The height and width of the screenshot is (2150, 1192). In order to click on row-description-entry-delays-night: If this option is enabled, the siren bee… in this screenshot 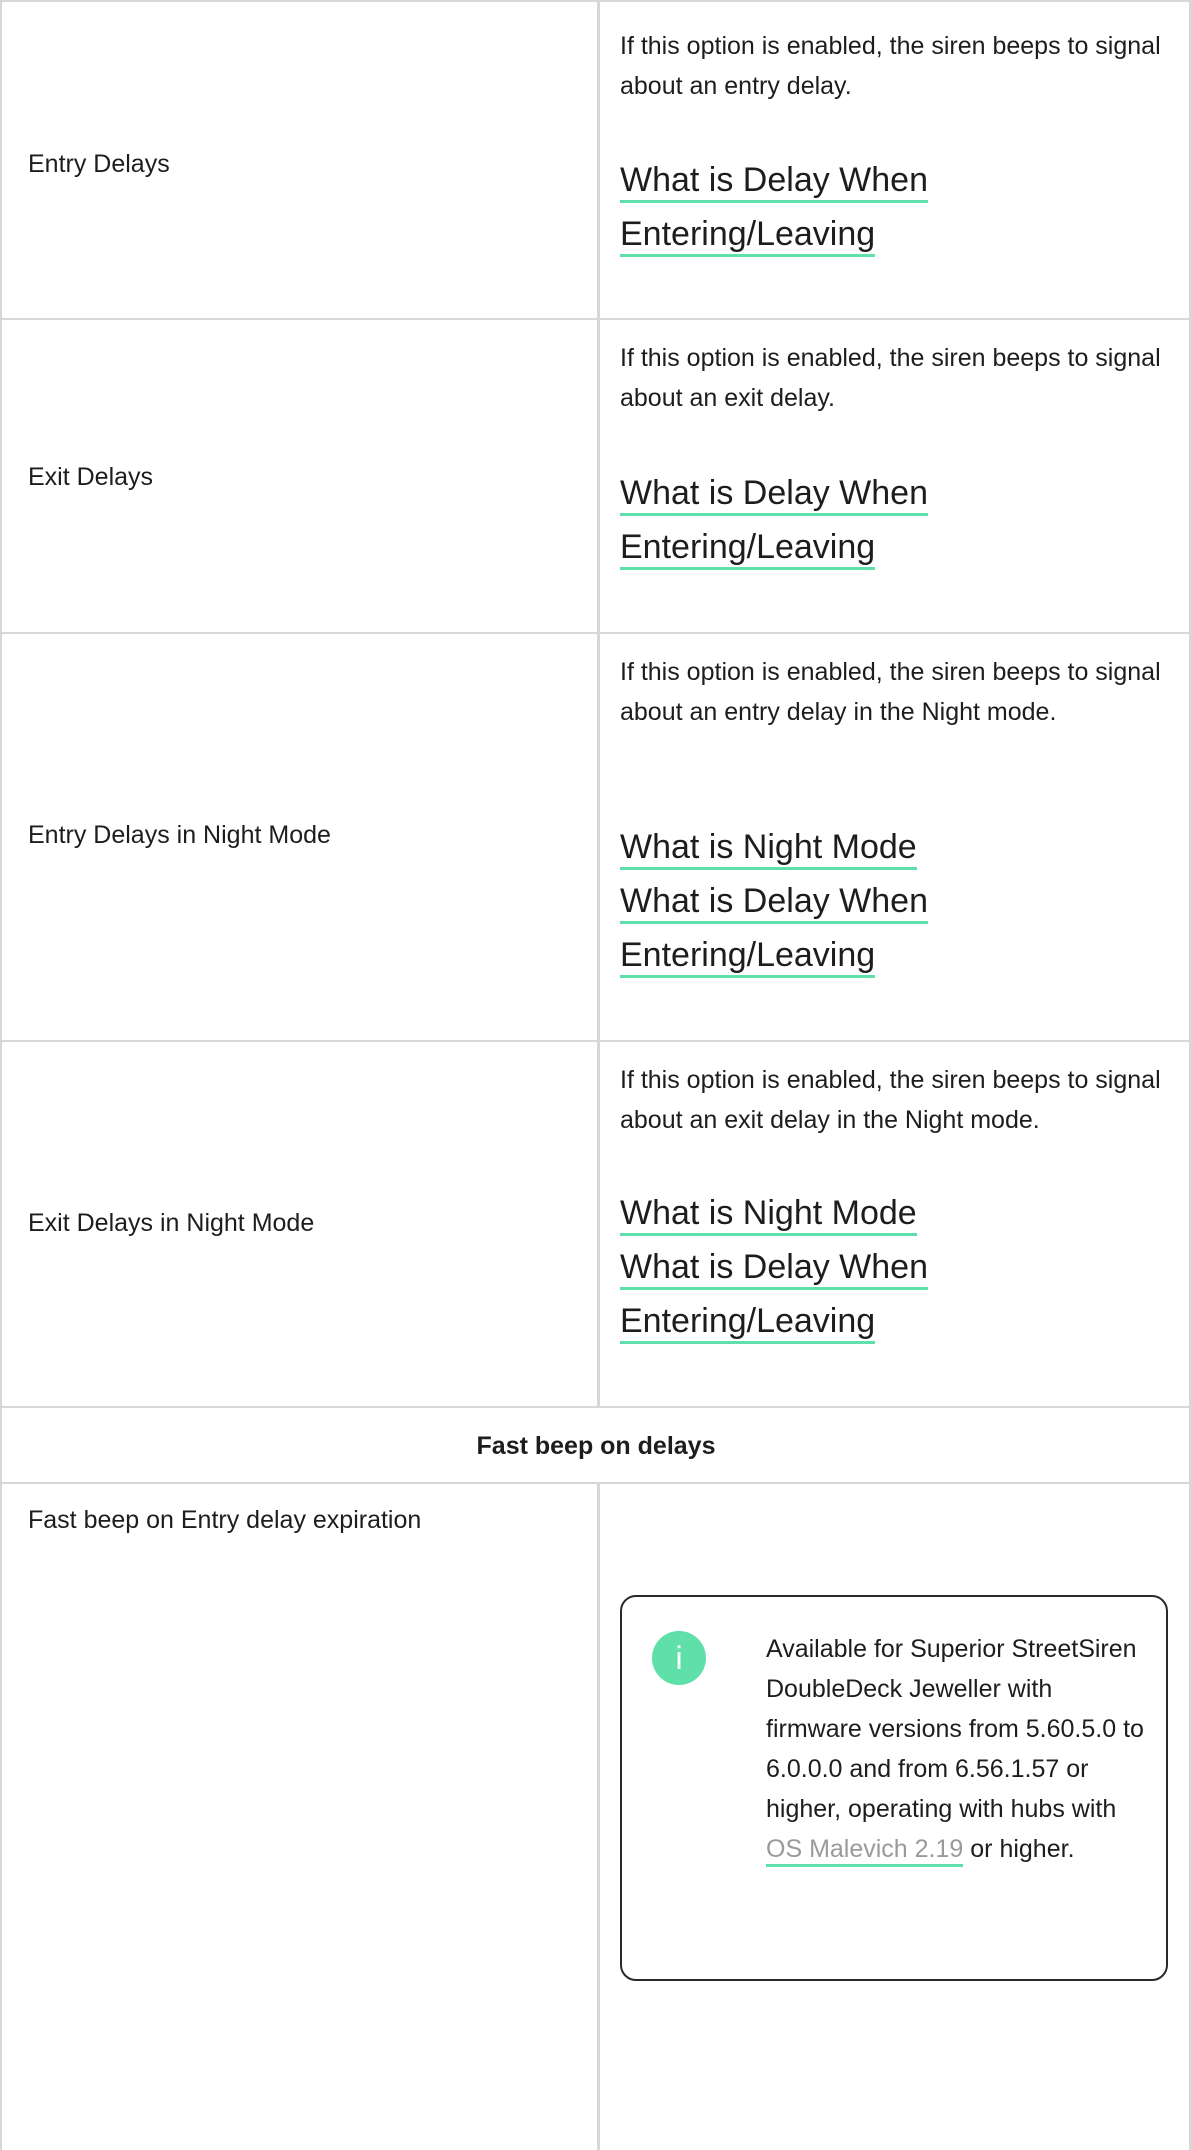, I will do `click(890, 692)`.